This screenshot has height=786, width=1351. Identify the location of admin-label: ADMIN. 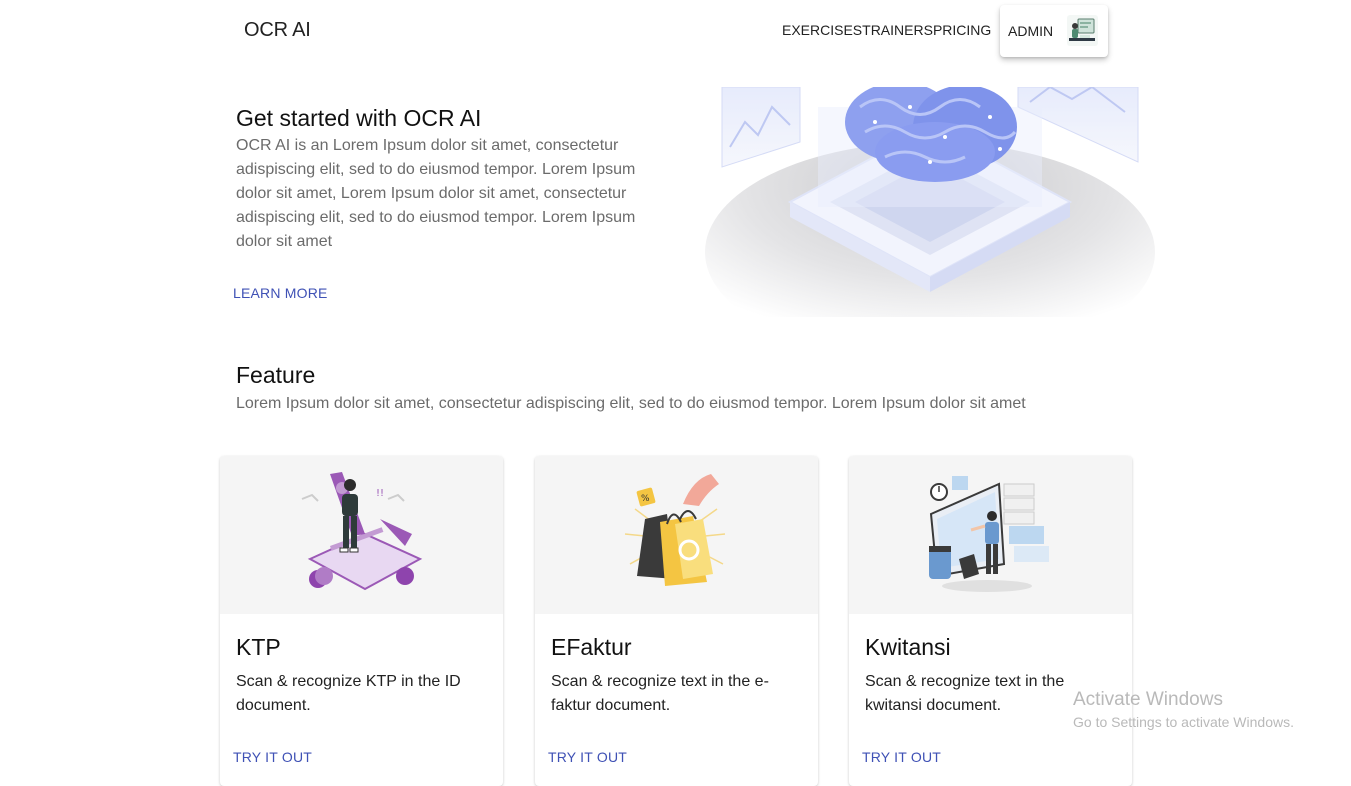
(1031, 31).